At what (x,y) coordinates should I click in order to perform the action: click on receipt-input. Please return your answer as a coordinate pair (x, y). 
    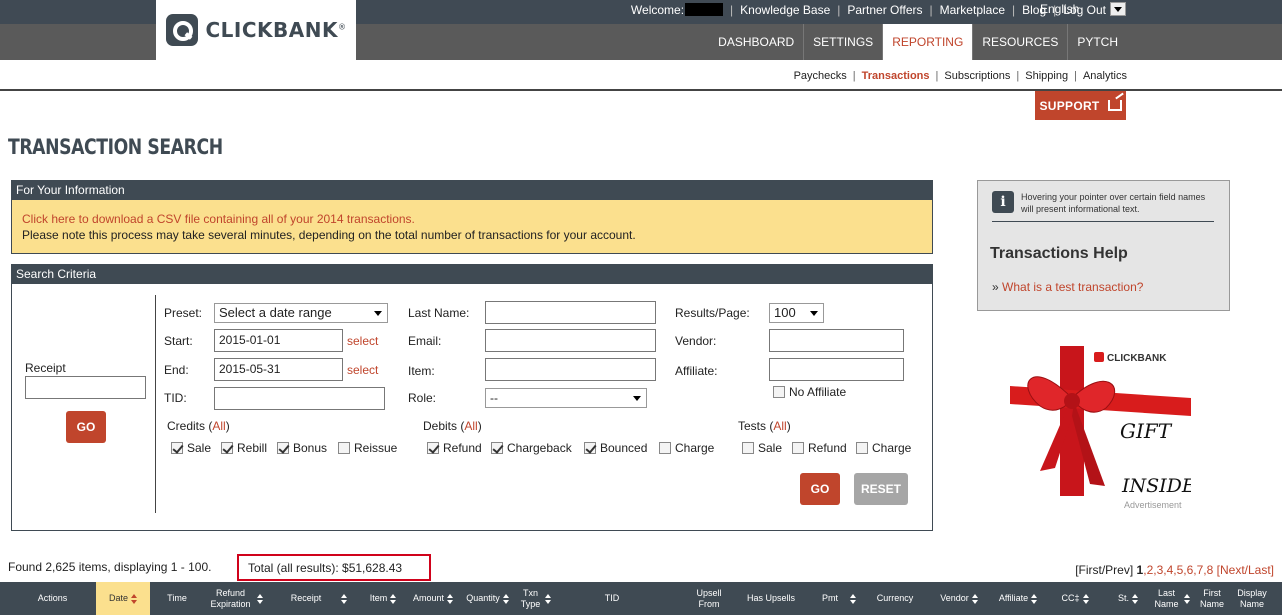
    Looking at the image, I should click on (85, 387).